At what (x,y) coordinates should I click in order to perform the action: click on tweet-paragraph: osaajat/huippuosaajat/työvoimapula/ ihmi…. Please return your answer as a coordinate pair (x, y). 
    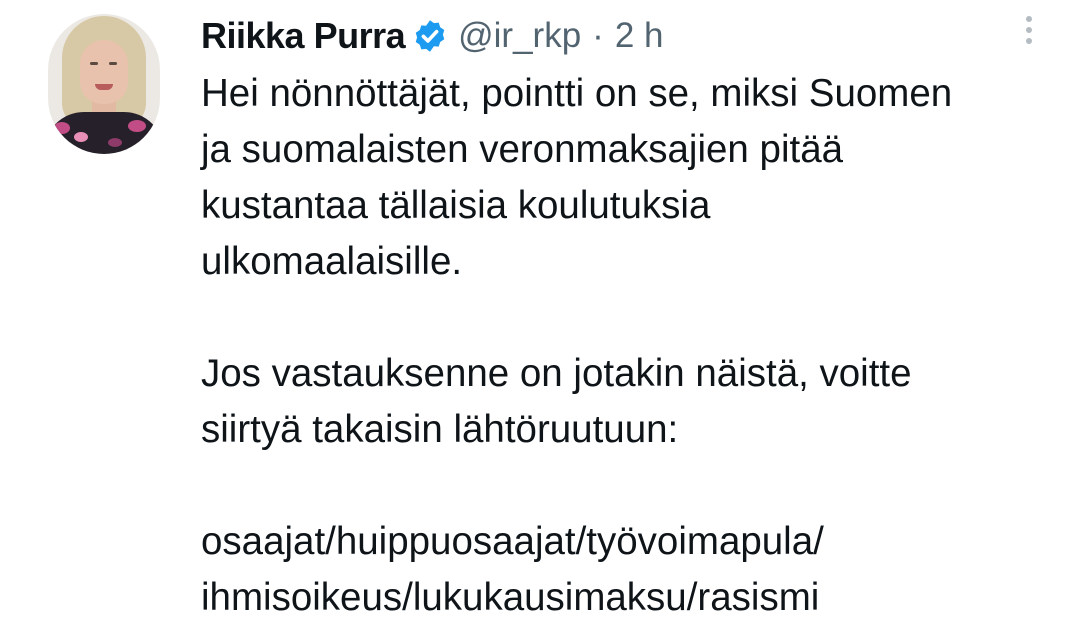
    Looking at the image, I should click on (631, 570).